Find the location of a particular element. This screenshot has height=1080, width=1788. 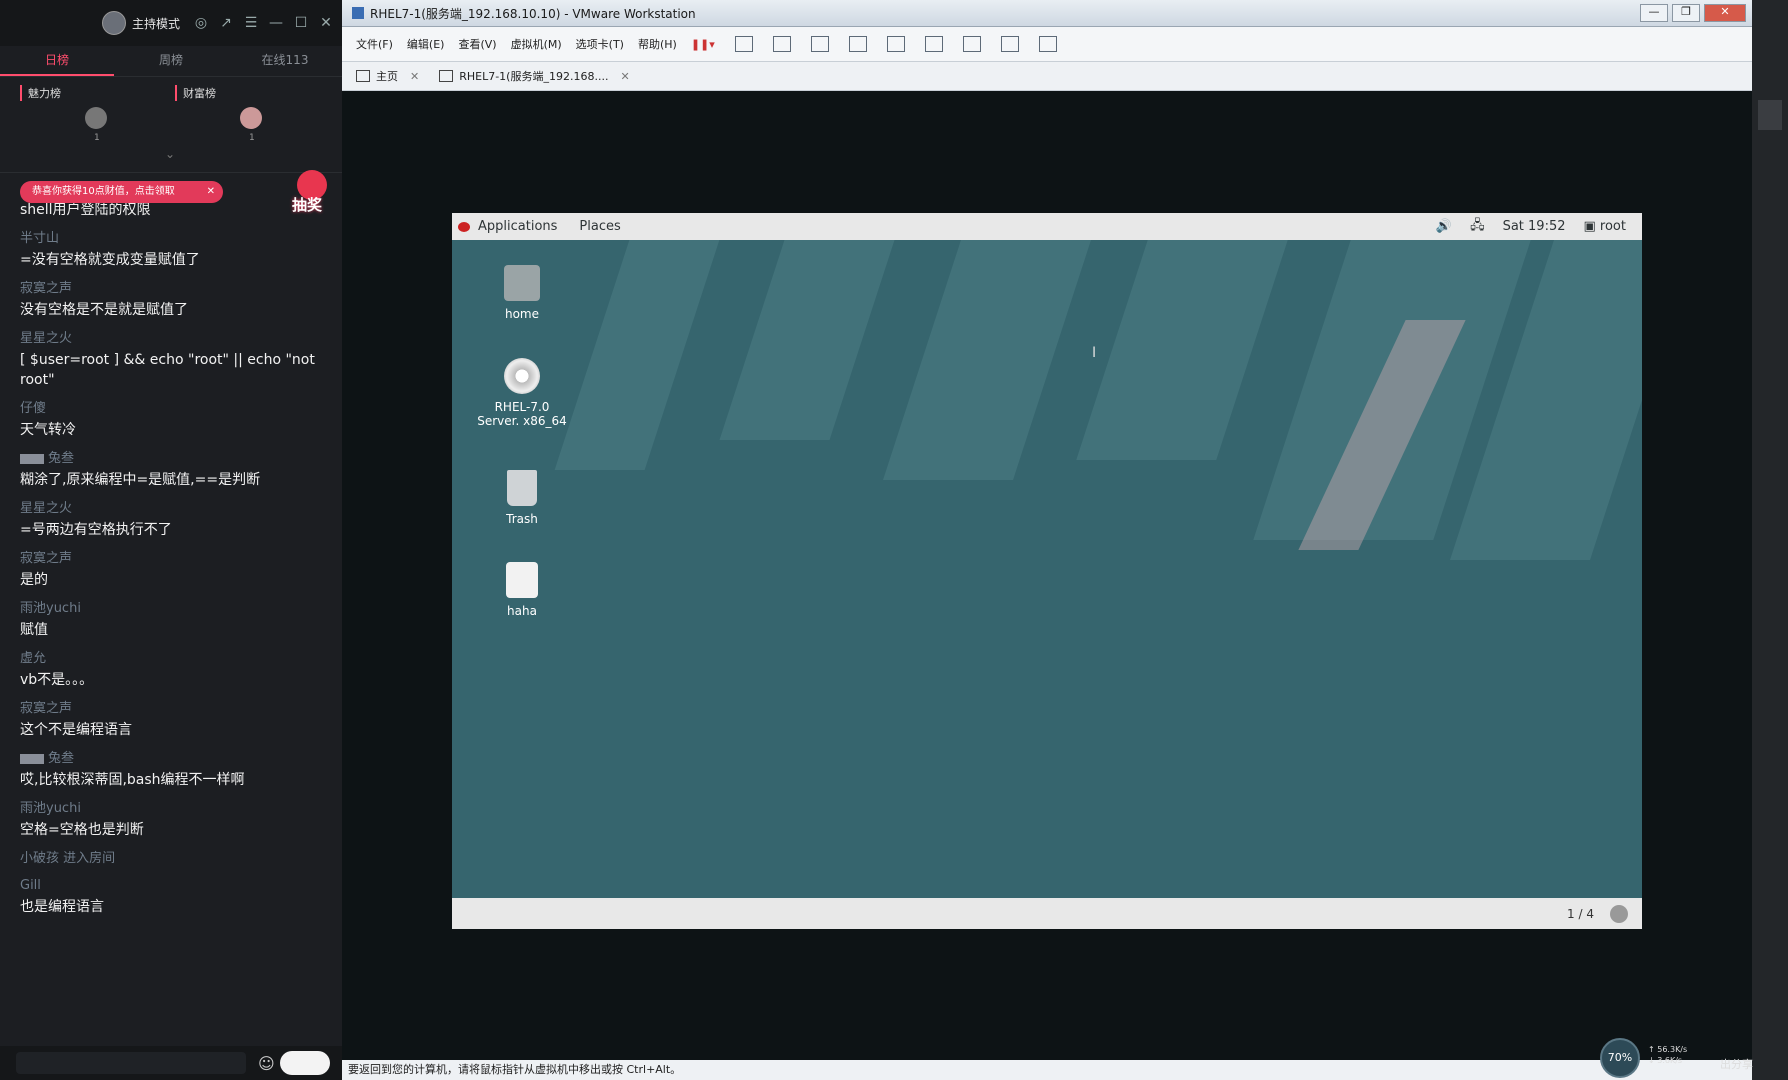

tab-daily: 日榜 is located at coordinates (57, 61).